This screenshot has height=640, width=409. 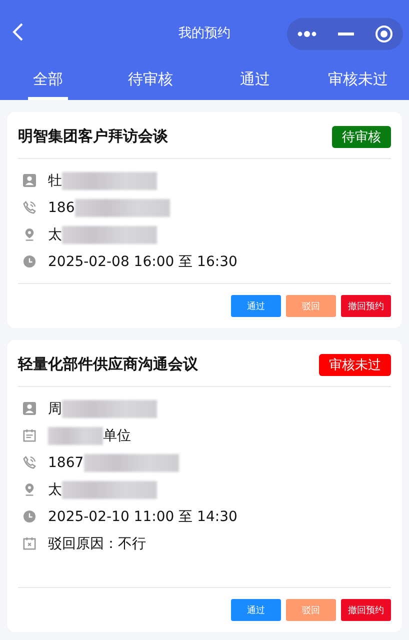 I want to click on status-tag: 待审核, so click(x=361, y=137).